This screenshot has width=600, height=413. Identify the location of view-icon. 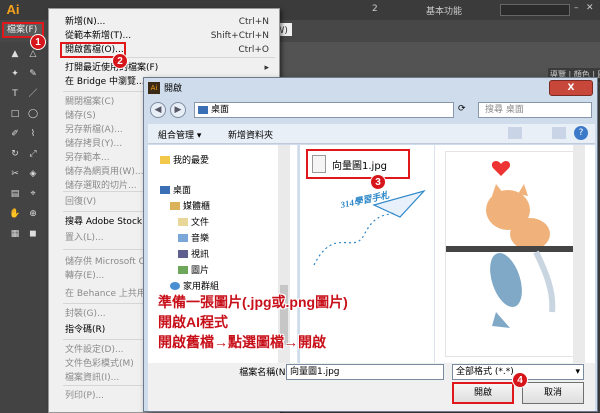
(515, 133).